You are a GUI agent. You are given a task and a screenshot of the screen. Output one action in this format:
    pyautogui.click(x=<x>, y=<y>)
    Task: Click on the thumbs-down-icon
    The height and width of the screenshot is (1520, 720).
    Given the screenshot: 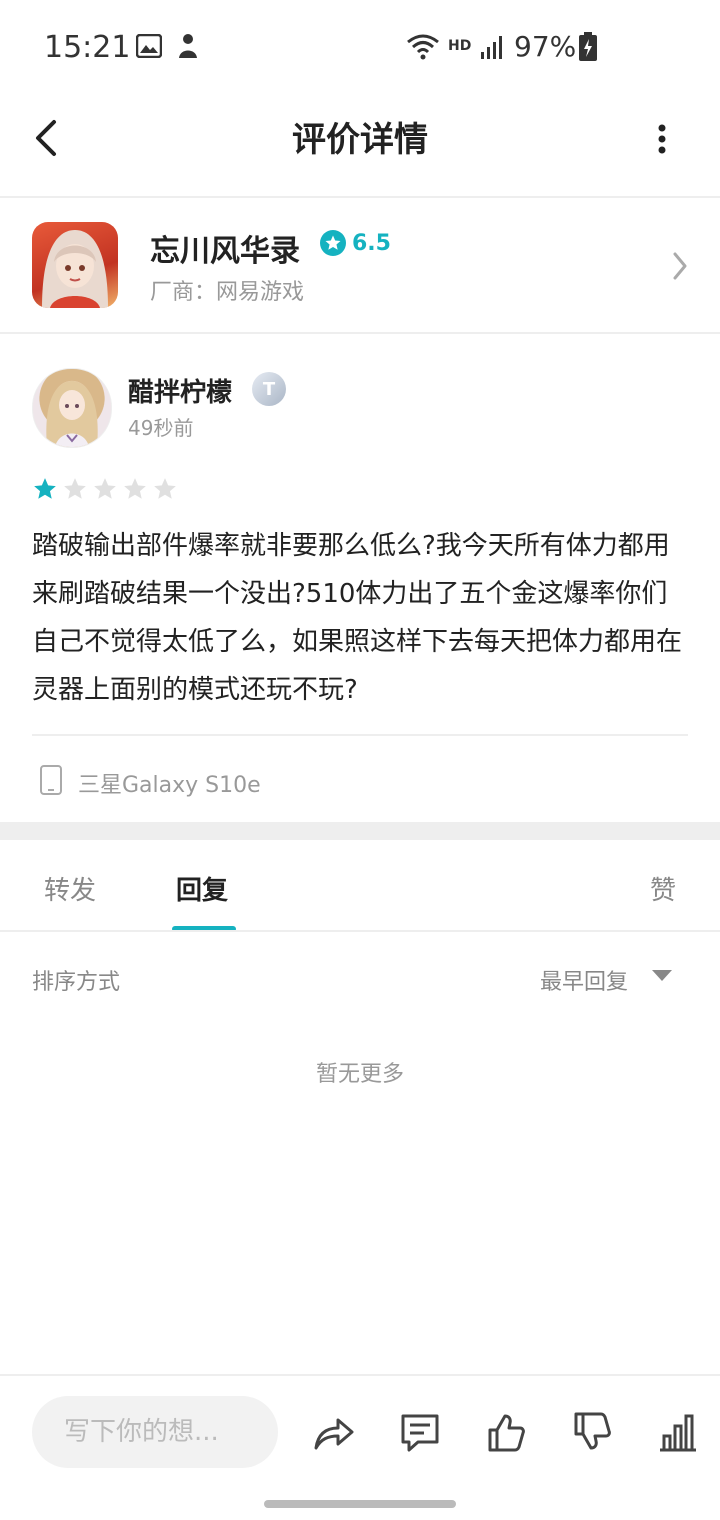 What is the action you would take?
    pyautogui.click(x=592, y=1432)
    